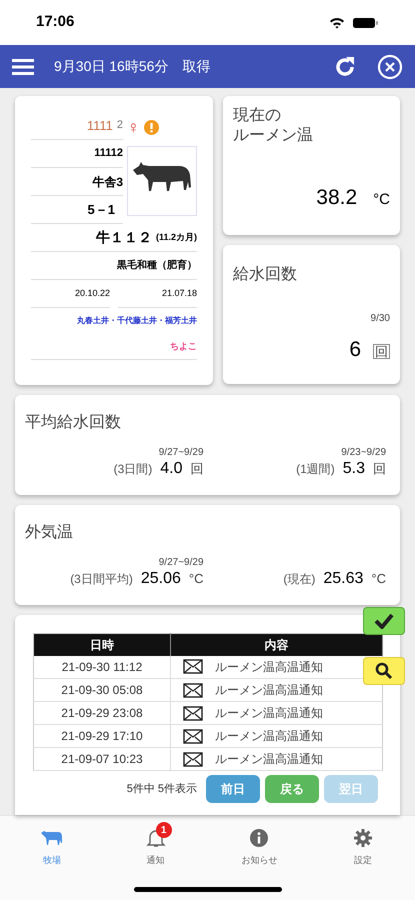 Image resolution: width=415 pixels, height=900 pixels. Describe the element at coordinates (337, 197) in the screenshot. I see `temperature-value: 38.2` at that location.